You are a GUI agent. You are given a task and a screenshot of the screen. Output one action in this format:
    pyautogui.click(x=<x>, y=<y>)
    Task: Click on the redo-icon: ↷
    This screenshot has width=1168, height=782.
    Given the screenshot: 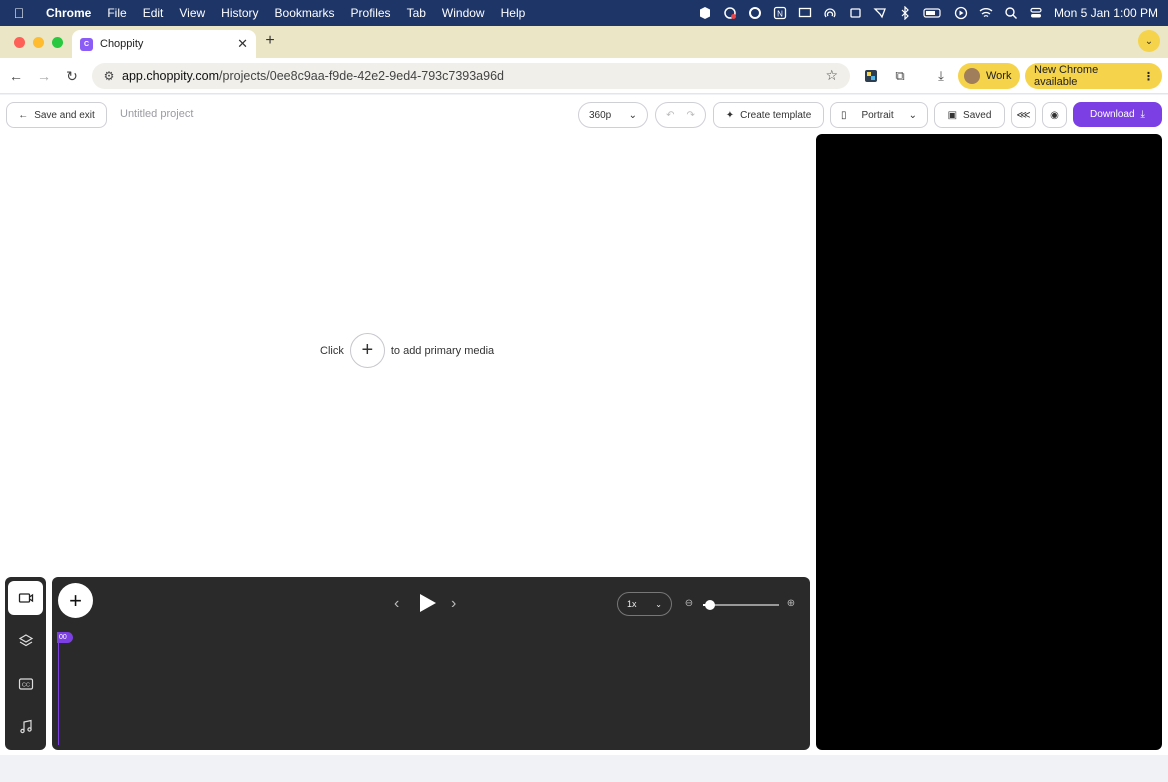 What is the action you would take?
    pyautogui.click(x=691, y=115)
    